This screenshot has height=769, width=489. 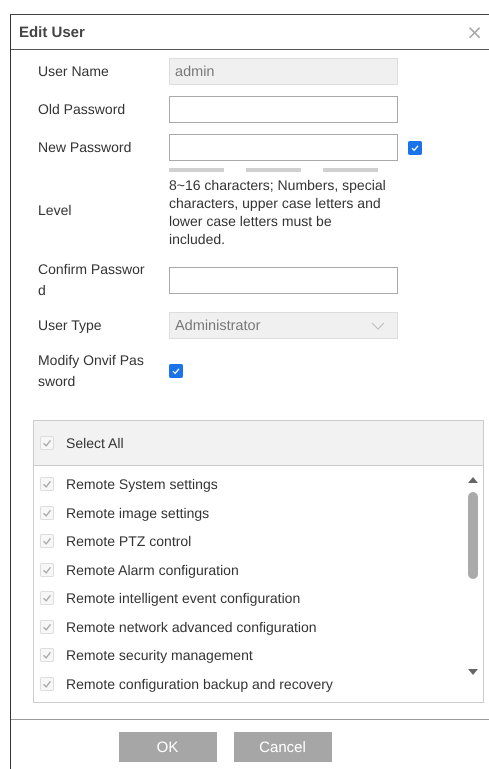 What do you see at coordinates (473, 535) in the screenshot?
I see `scrollbar-thumb` at bounding box center [473, 535].